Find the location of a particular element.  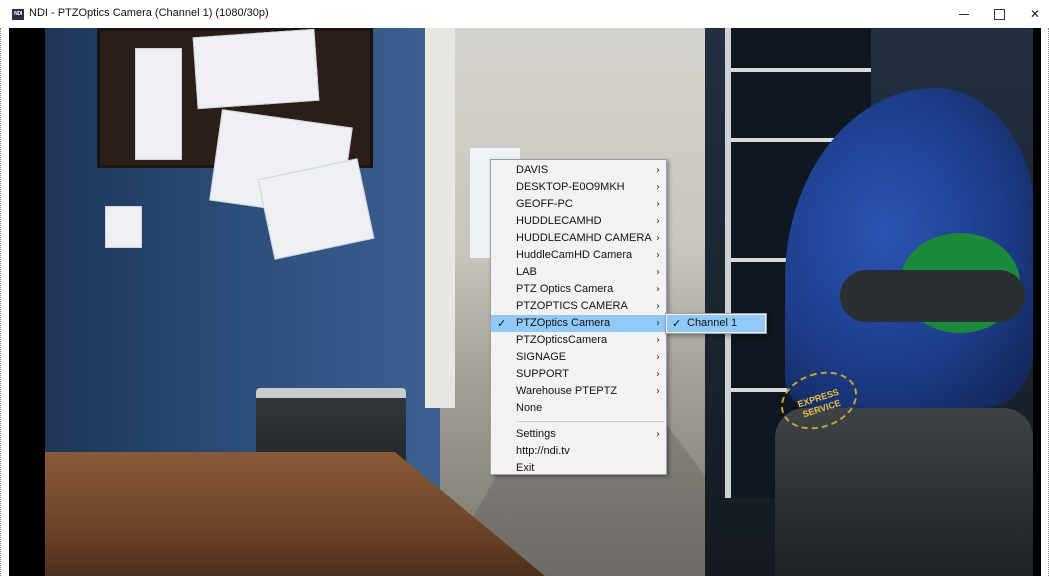

menu-item-huddlecamhd-camera: HuddleCamHD Camera › is located at coordinates (578, 255).